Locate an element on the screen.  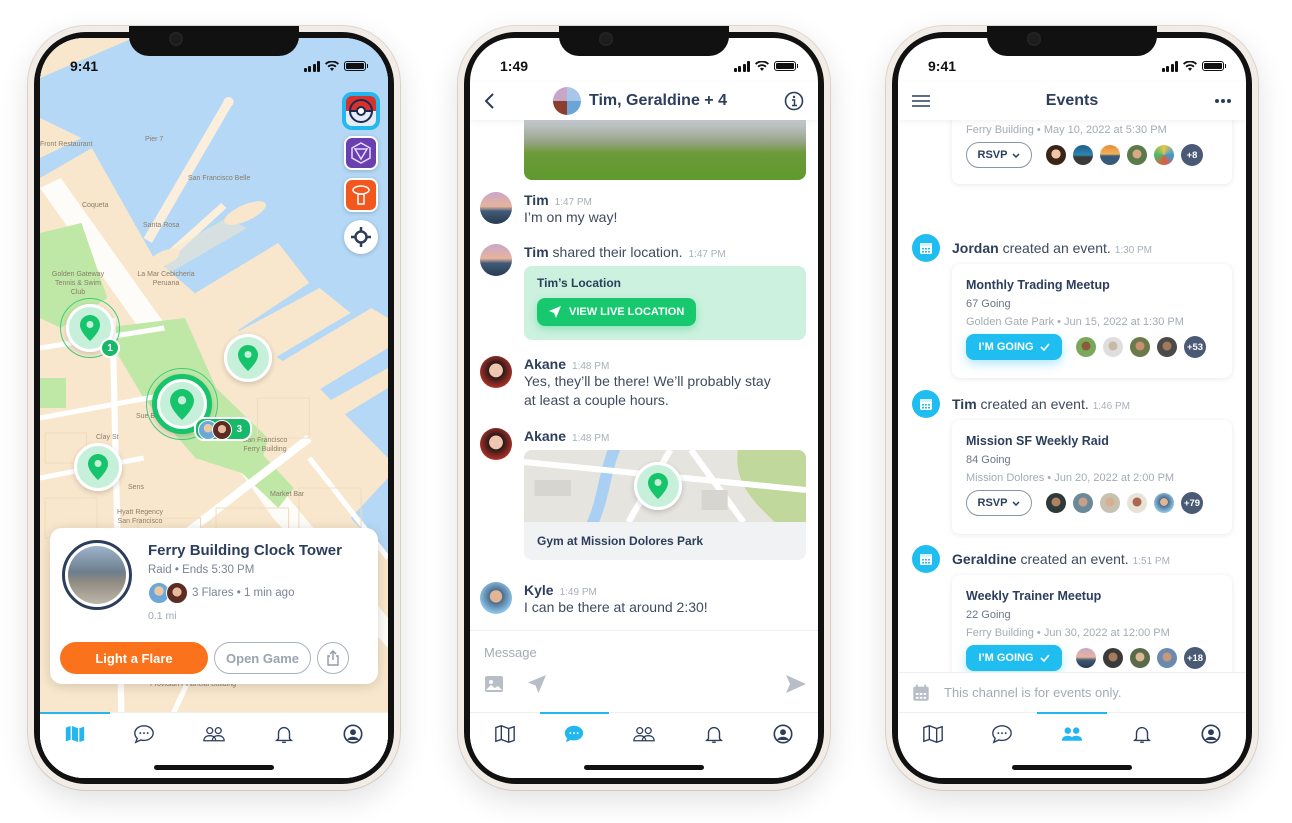
more-attendees-badge: +18 is located at coordinates (1195, 658).